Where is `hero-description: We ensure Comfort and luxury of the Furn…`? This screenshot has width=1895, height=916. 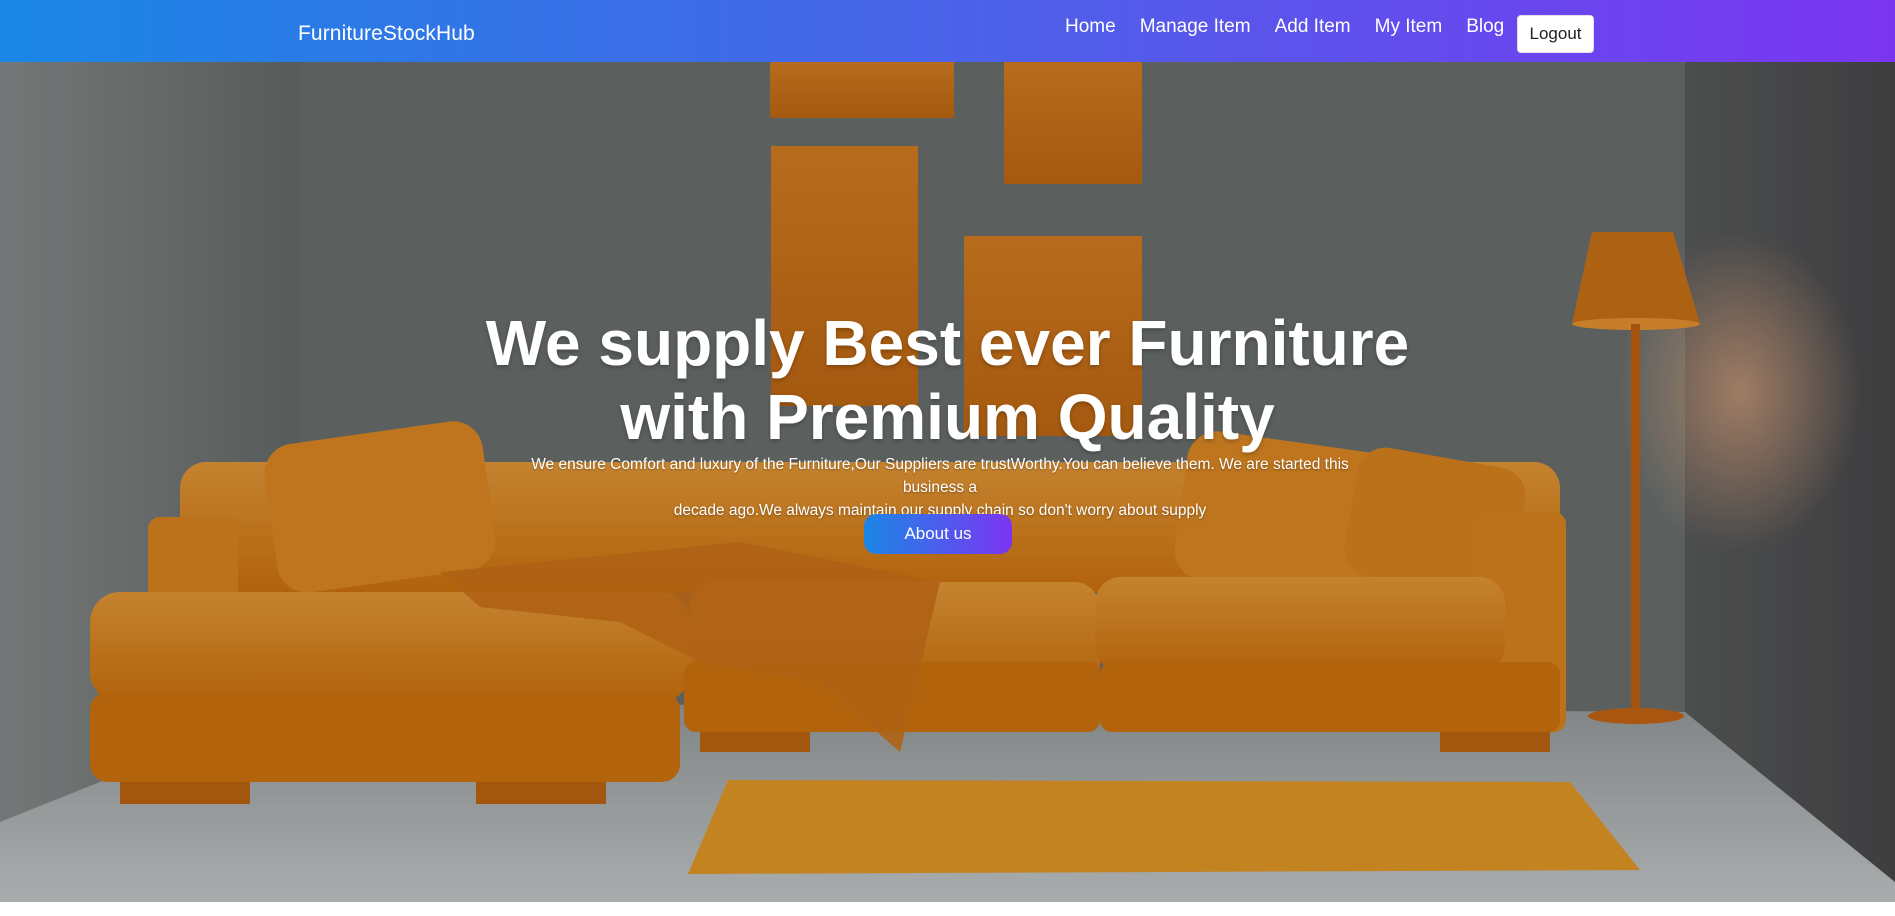 hero-description: We ensure Comfort and luxury of the Furn… is located at coordinates (940, 487).